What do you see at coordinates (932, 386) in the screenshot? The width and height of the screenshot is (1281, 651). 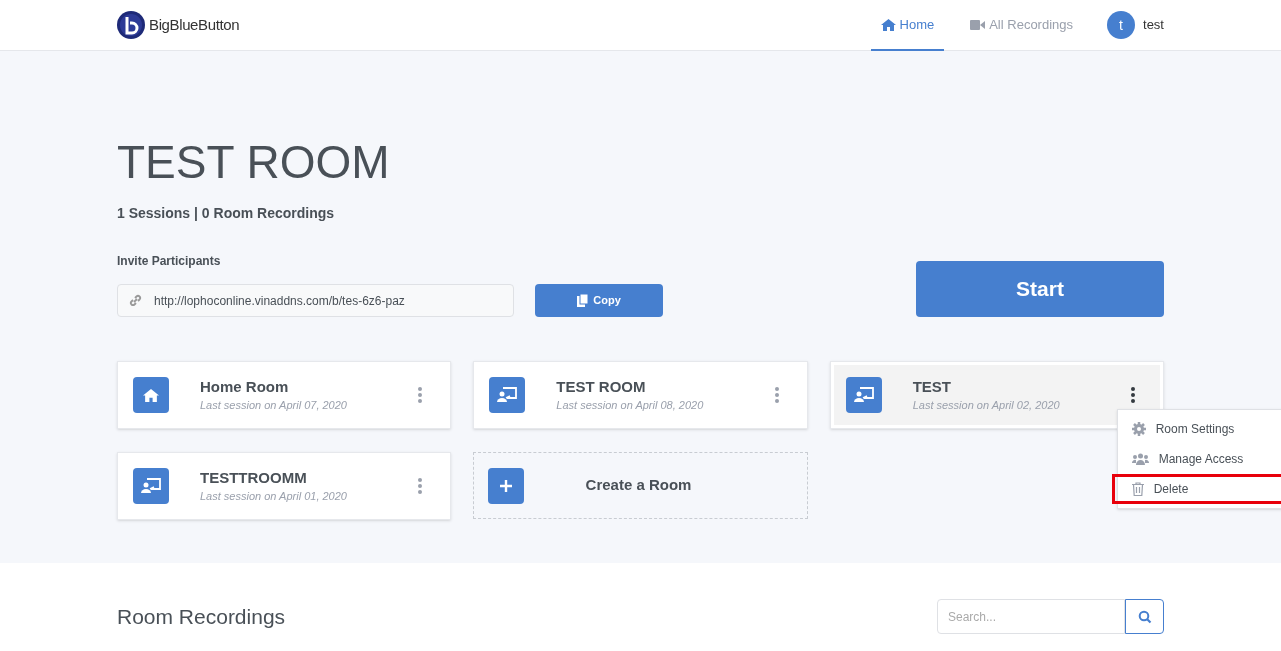 I see `room-name: TEST` at bounding box center [932, 386].